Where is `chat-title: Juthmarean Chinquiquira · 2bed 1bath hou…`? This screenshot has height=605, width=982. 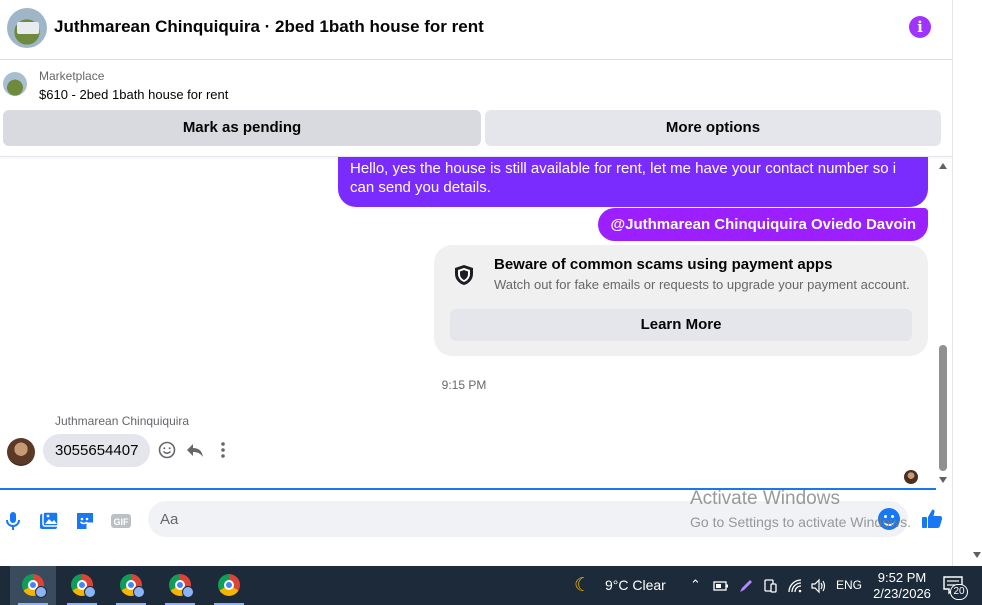
chat-title: Juthmarean Chinquiquira · 2bed 1bath hou… is located at coordinates (269, 27).